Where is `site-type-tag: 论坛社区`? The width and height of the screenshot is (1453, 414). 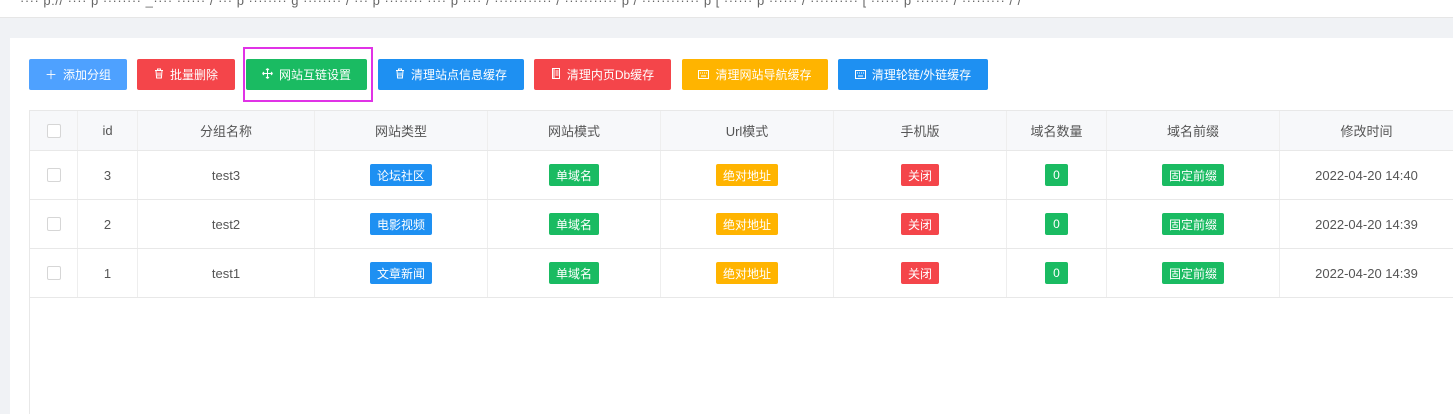
site-type-tag: 论坛社区 is located at coordinates (400, 175).